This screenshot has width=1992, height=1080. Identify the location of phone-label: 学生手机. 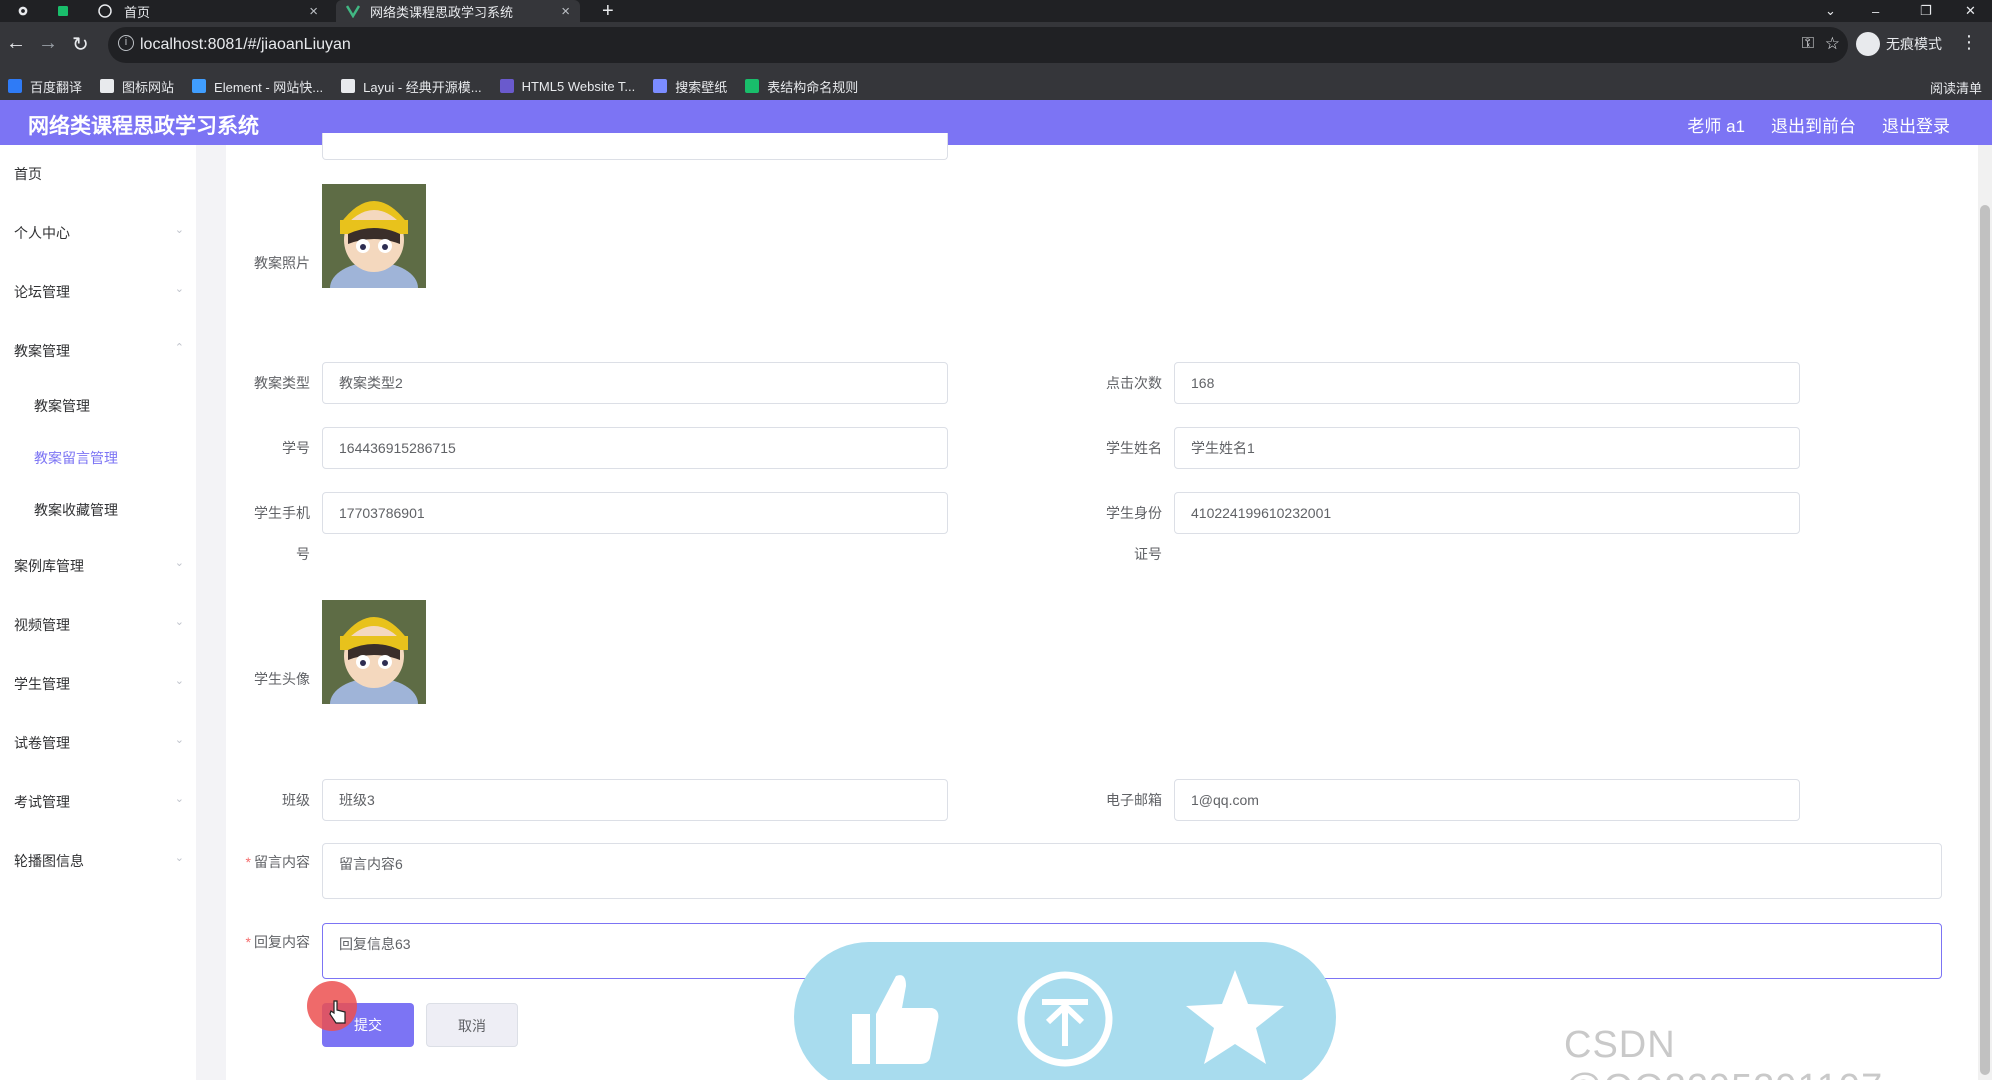
(282, 513).